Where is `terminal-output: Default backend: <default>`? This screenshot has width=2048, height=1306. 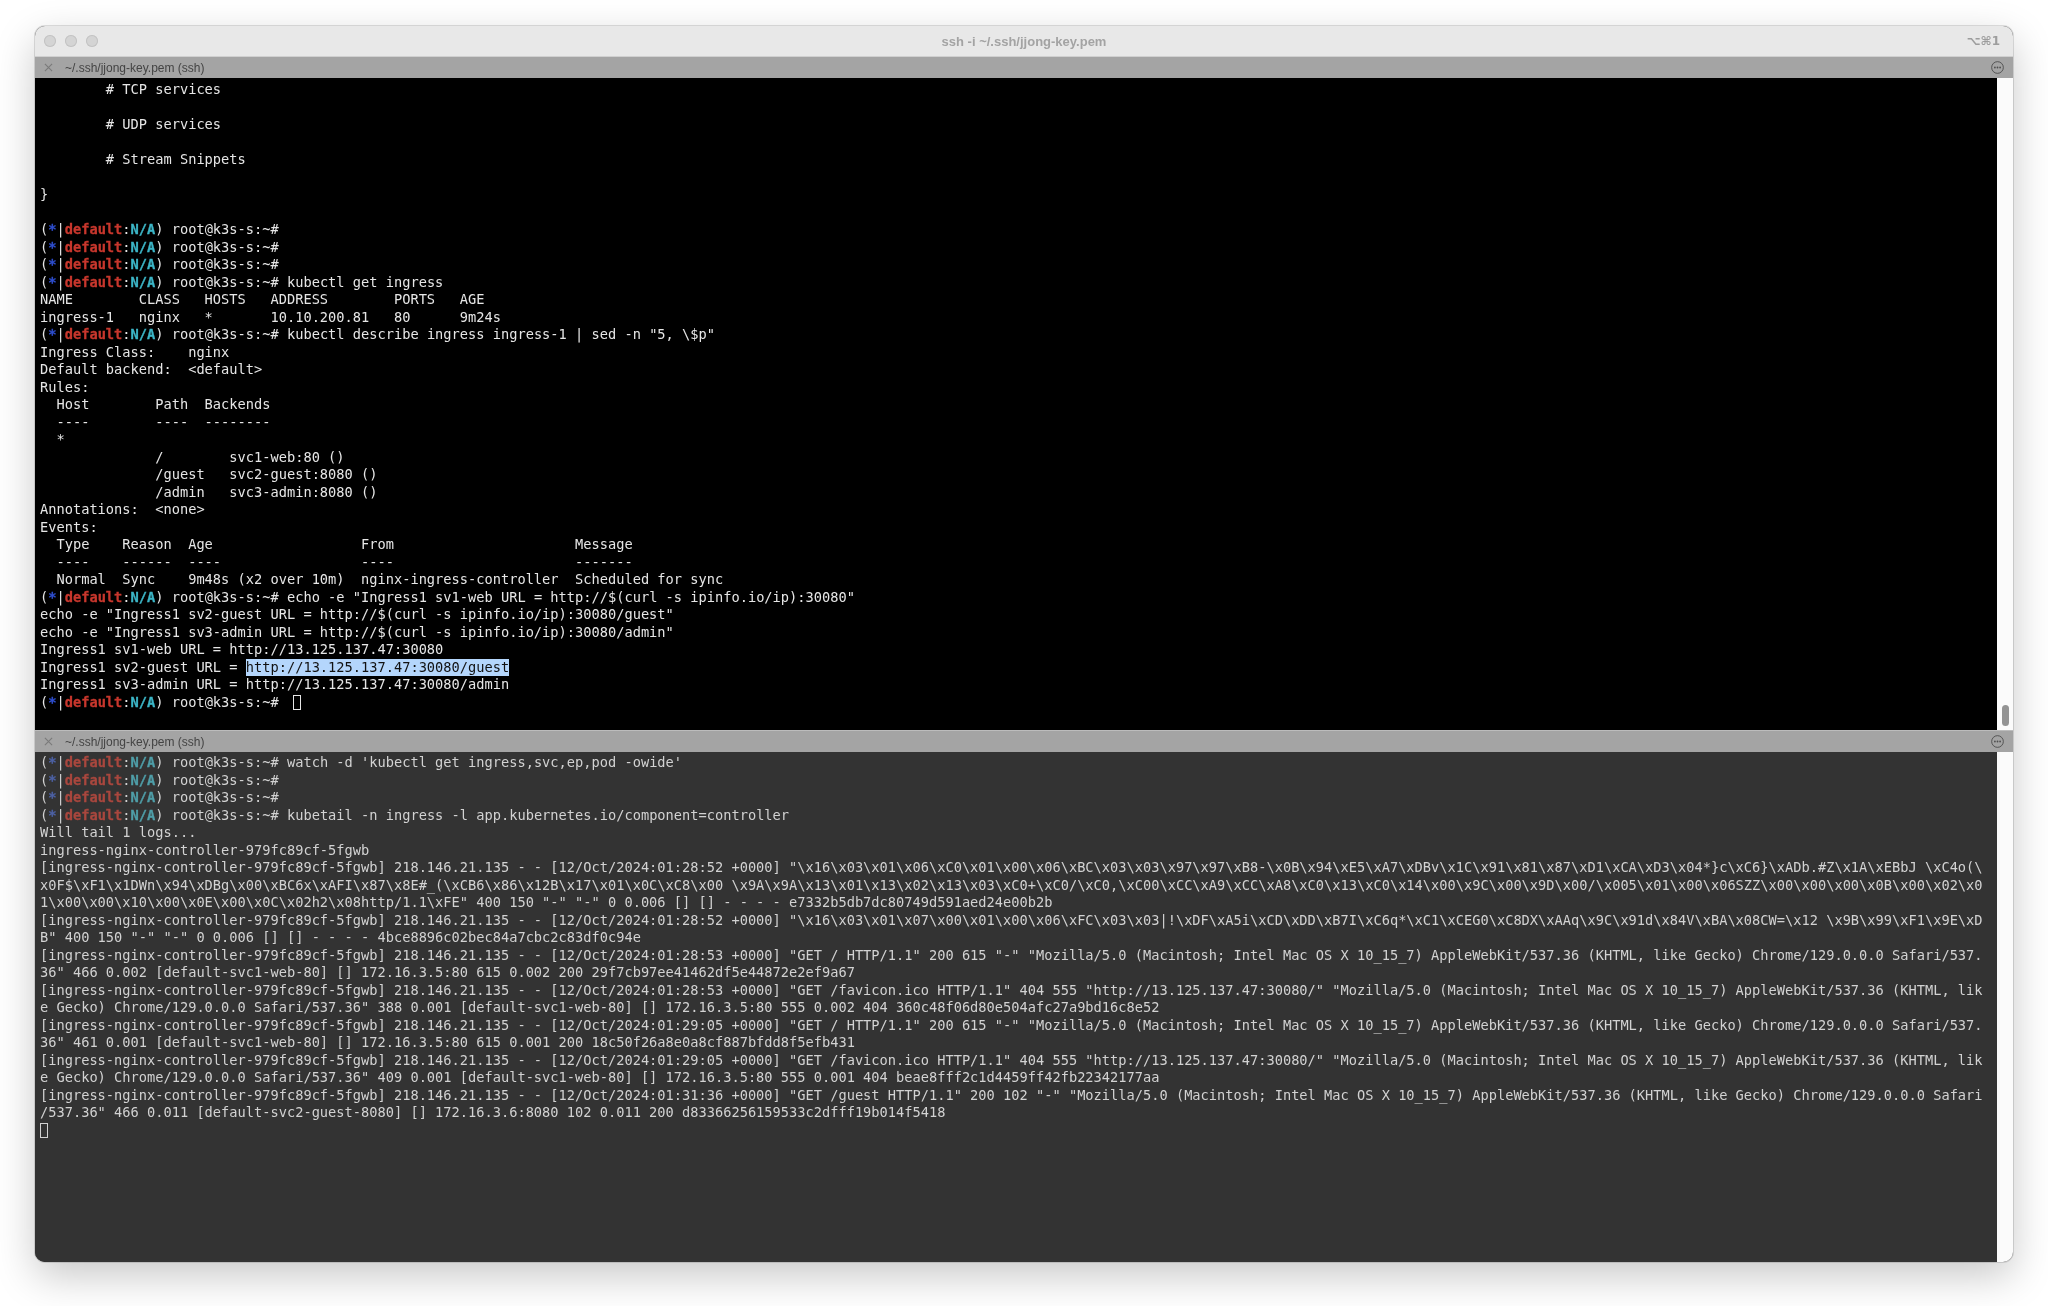
terminal-output: Default backend: <default> is located at coordinates (151, 370).